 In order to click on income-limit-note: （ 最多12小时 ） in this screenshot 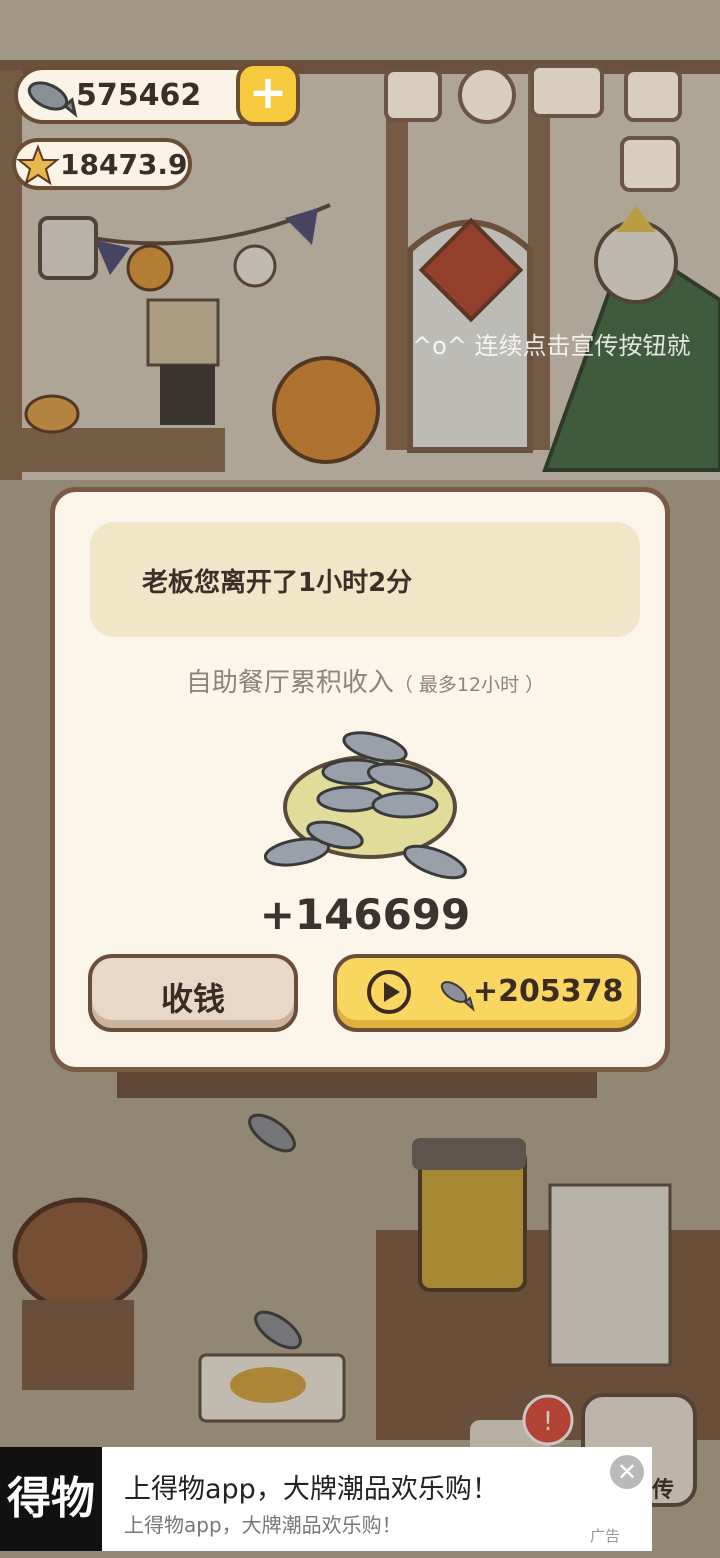, I will do `click(469, 685)`.